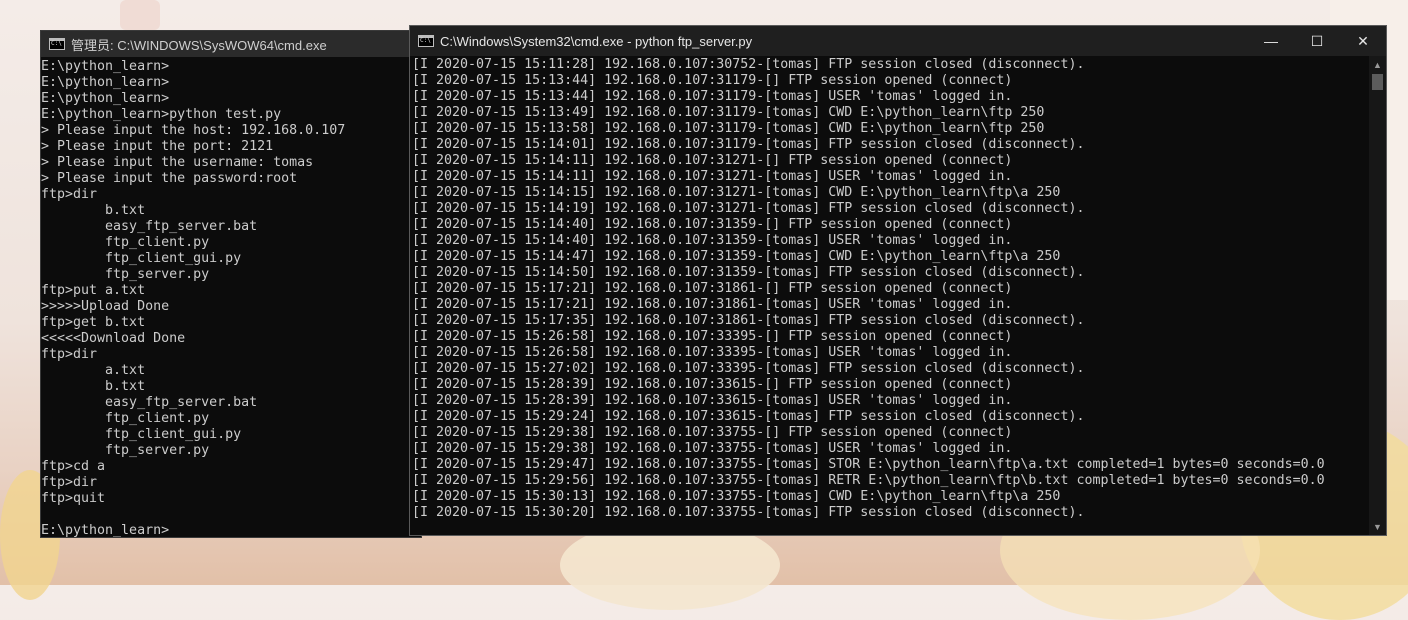 The image size is (1408, 620). What do you see at coordinates (73, 466) in the screenshot?
I see `console-line: ftp>cd a` at bounding box center [73, 466].